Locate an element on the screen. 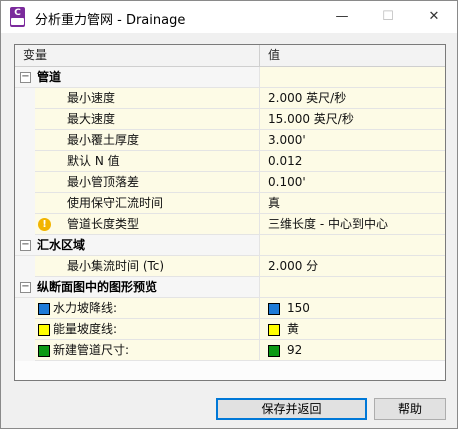 The image size is (458, 429). grid-header: 变量 值 is located at coordinates (230, 56).